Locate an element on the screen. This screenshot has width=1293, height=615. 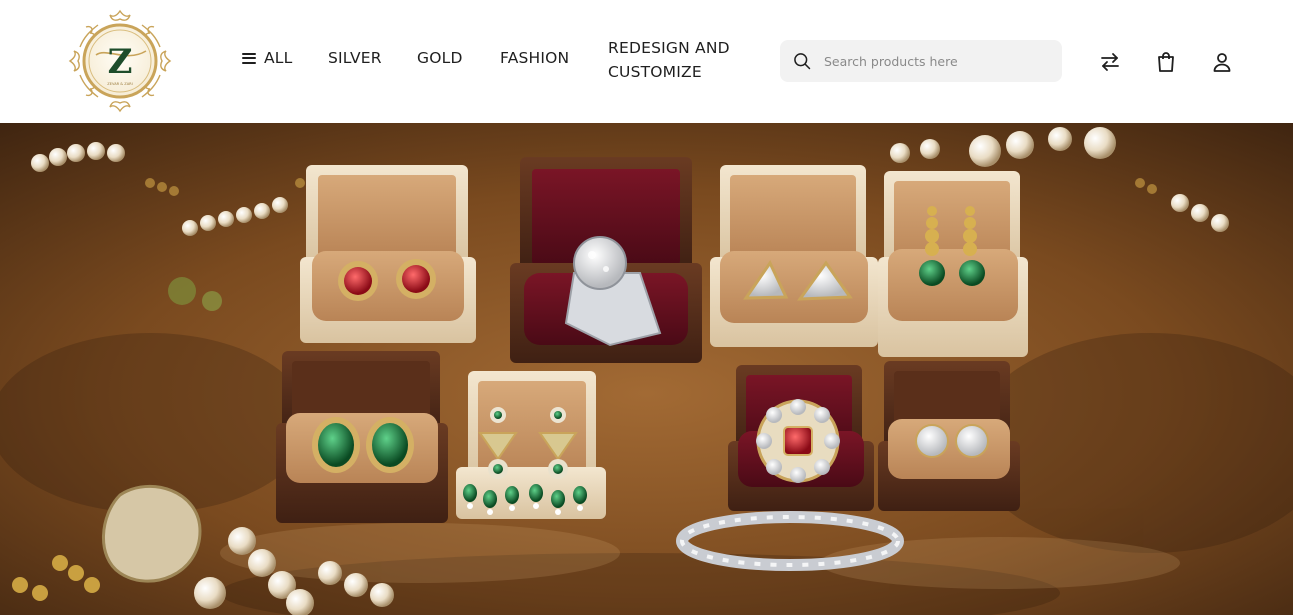
nav-fashion: FASHION is located at coordinates (534, 58).